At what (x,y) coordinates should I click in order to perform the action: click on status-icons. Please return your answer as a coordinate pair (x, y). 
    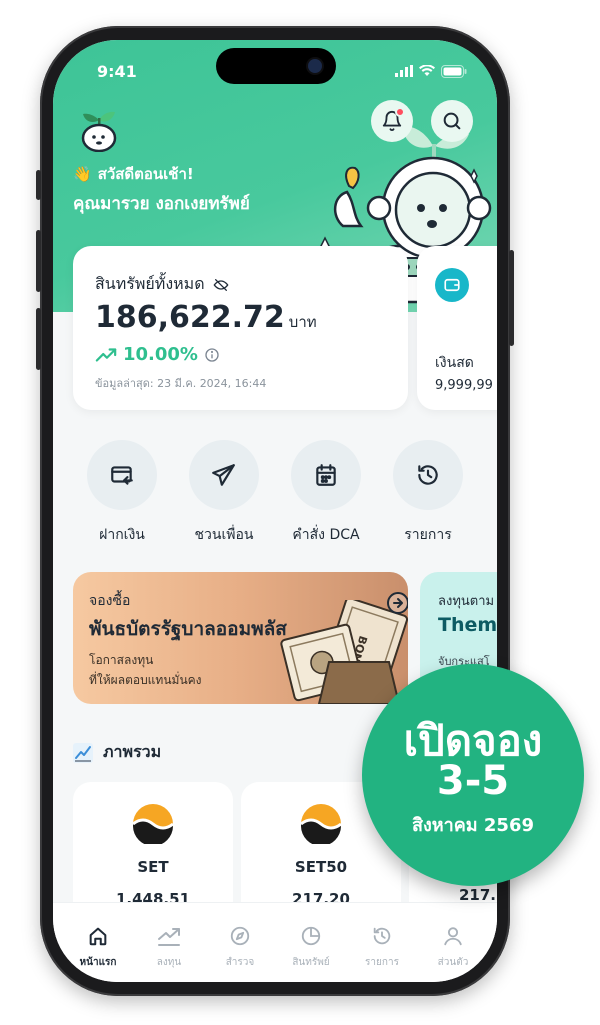
    Looking at the image, I should click on (431, 71).